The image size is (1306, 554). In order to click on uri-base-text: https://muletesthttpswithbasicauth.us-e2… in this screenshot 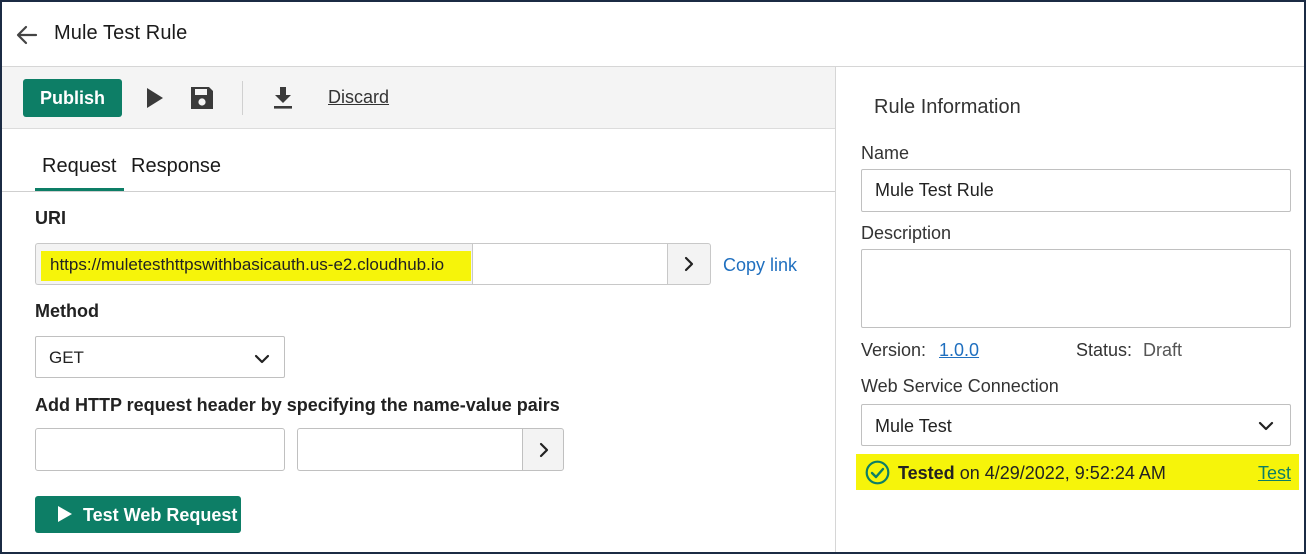, I will do `click(247, 264)`.